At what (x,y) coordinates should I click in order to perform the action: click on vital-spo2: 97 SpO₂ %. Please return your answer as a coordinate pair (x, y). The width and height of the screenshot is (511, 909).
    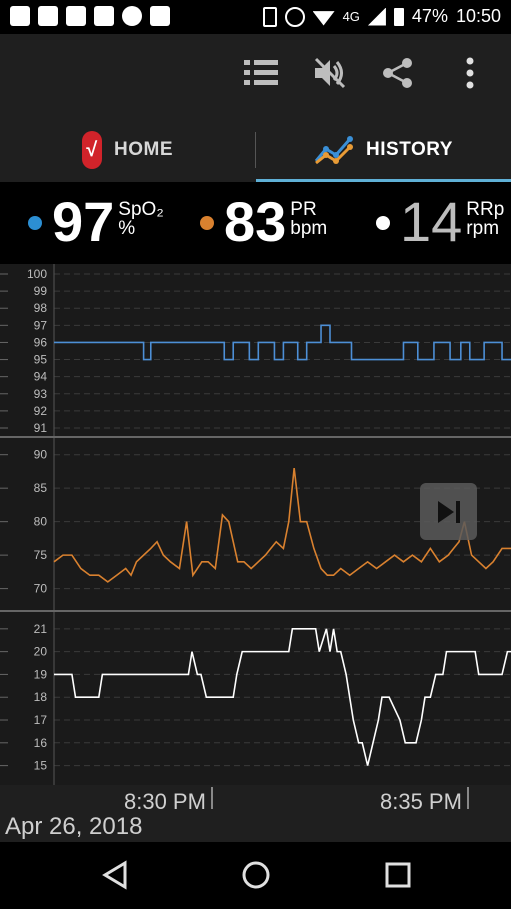
    Looking at the image, I should click on (96, 222).